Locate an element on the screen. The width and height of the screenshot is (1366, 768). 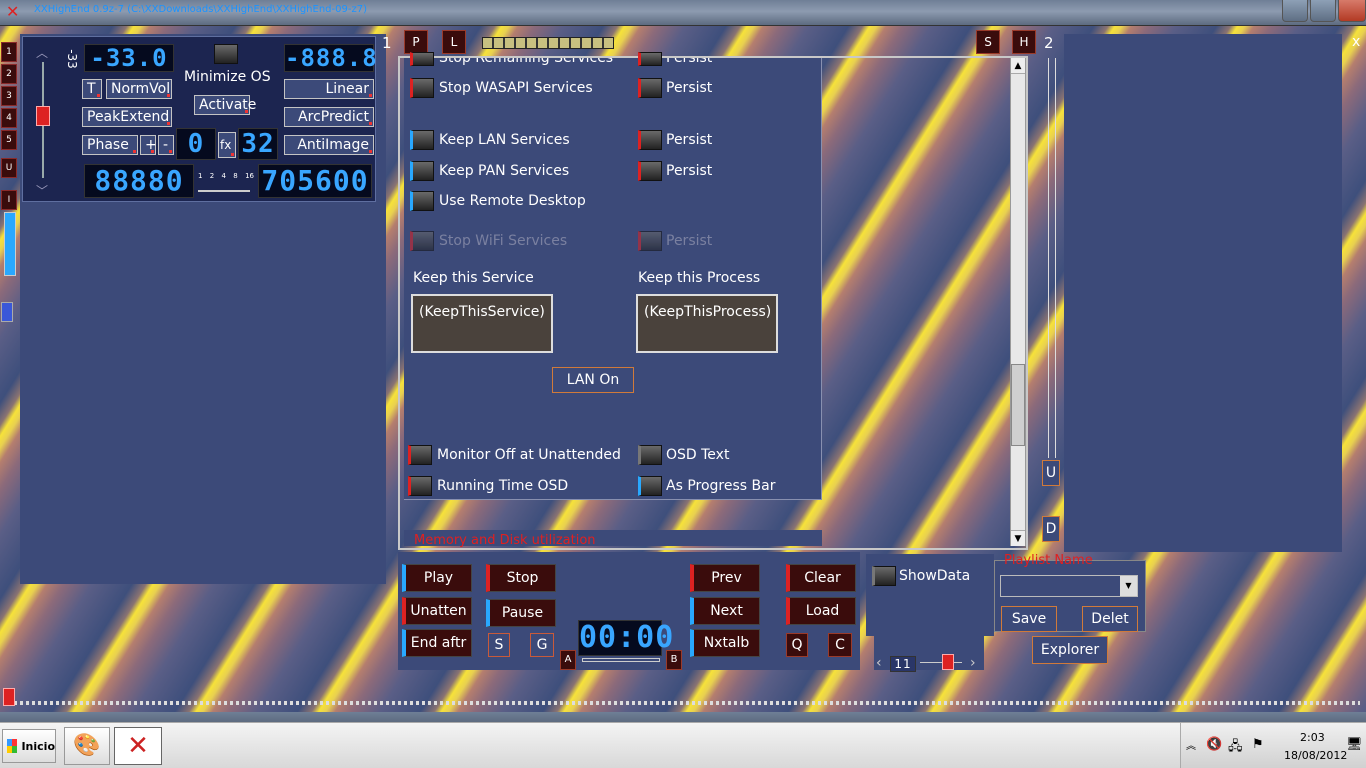
progress-bar-toggle is located at coordinates (650, 486).